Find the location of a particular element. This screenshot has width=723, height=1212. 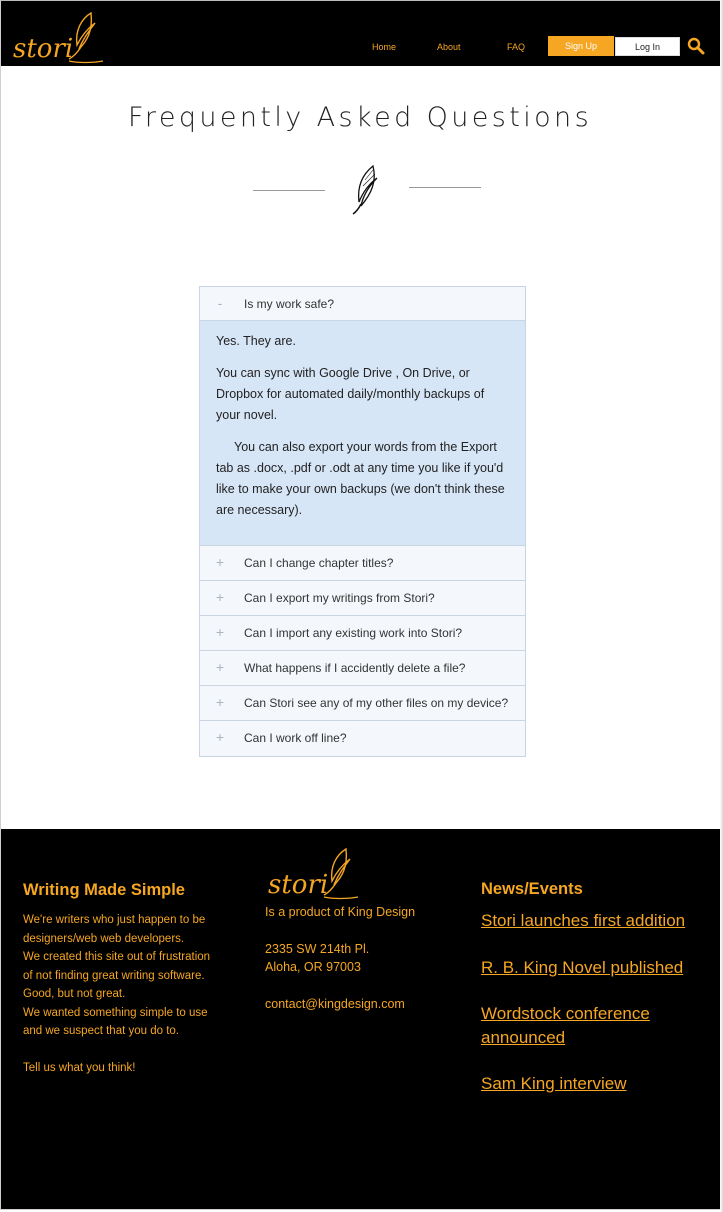

faq-question-chapter-titles: + Can I change chapter titles? is located at coordinates (362, 563).